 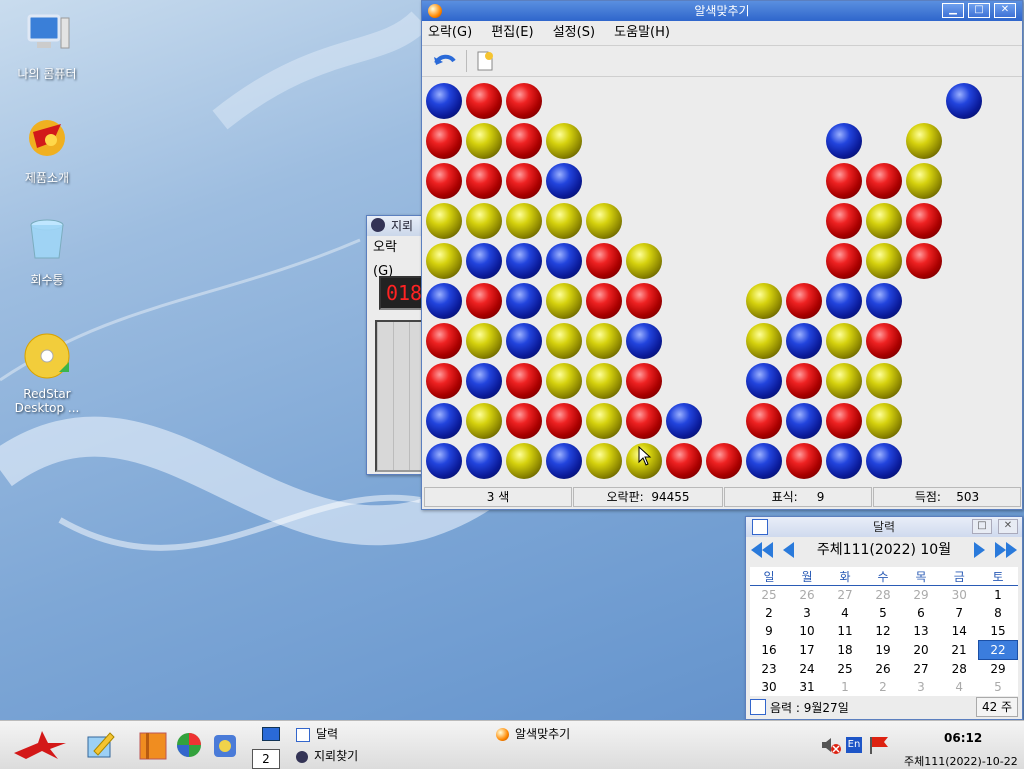 What do you see at coordinates (398, 345) in the screenshot?
I see `minesweeper-window: 지뢰 오락(G) 018` at bounding box center [398, 345].